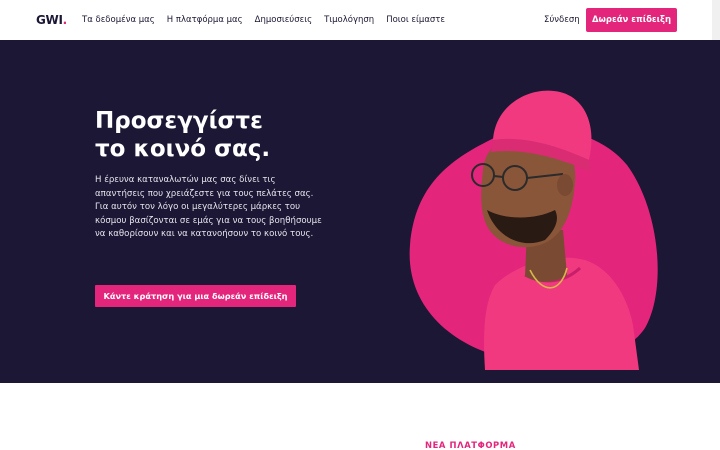 The image size is (720, 450). What do you see at coordinates (179, 121) in the screenshot?
I see `hero-headline-line1: Προσεγγίστε` at bounding box center [179, 121].